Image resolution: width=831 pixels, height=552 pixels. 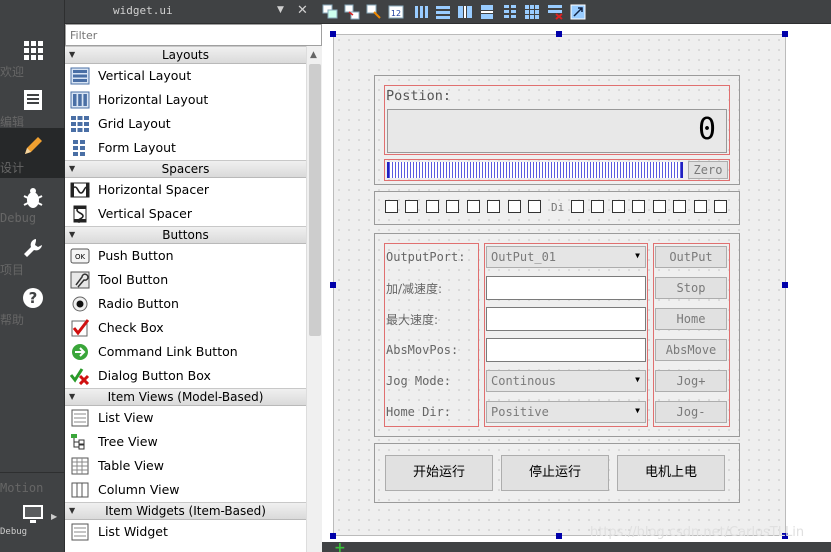 I want to click on home-dir-combo: Positive ▼, so click(x=566, y=412).